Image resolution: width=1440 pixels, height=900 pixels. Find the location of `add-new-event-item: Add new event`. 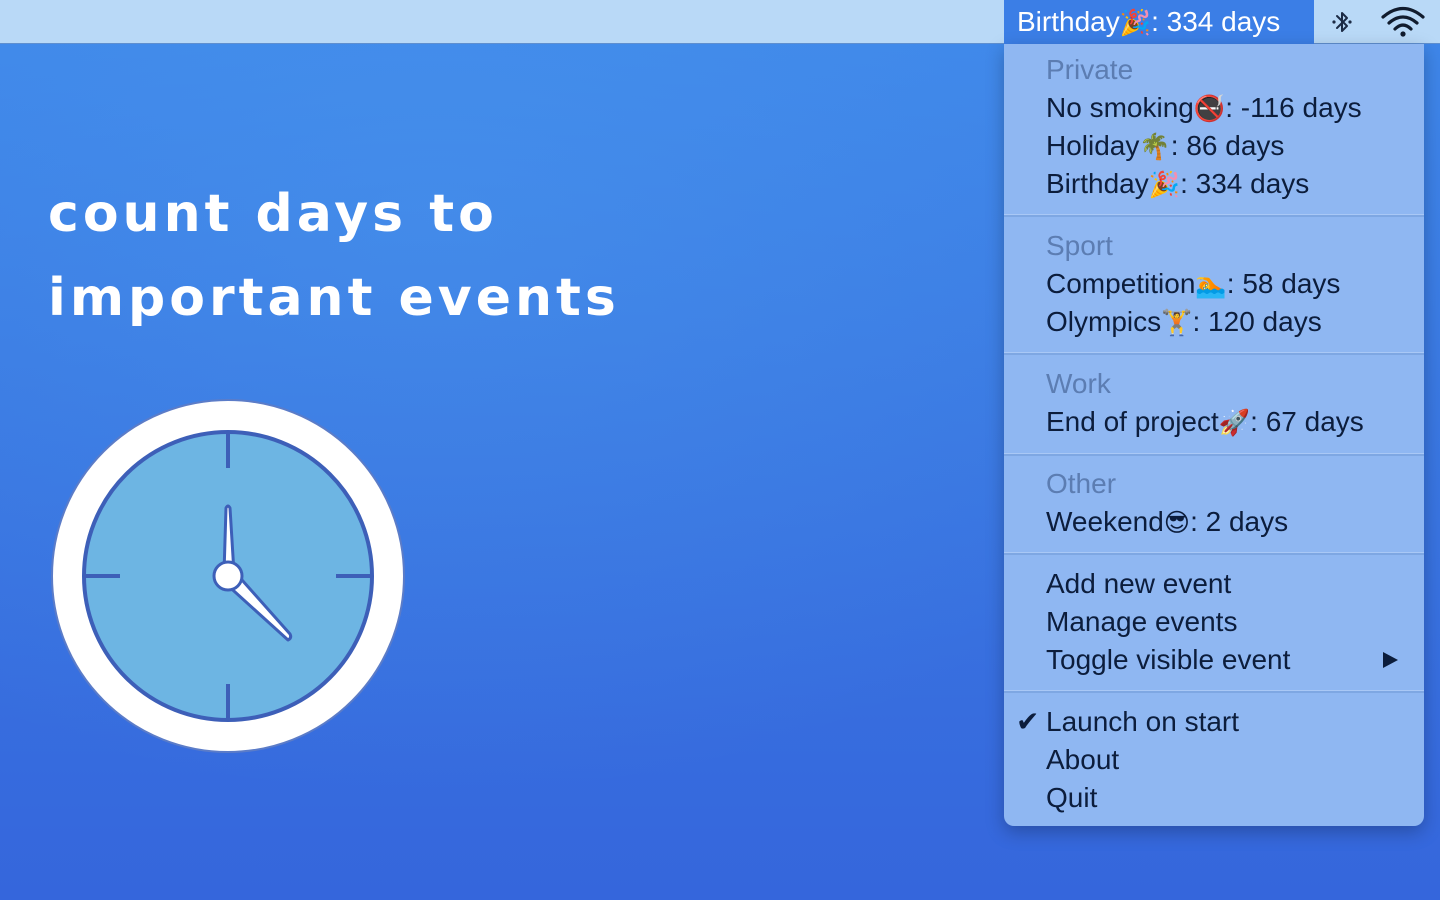

add-new-event-item: Add new event is located at coordinates (1138, 584).